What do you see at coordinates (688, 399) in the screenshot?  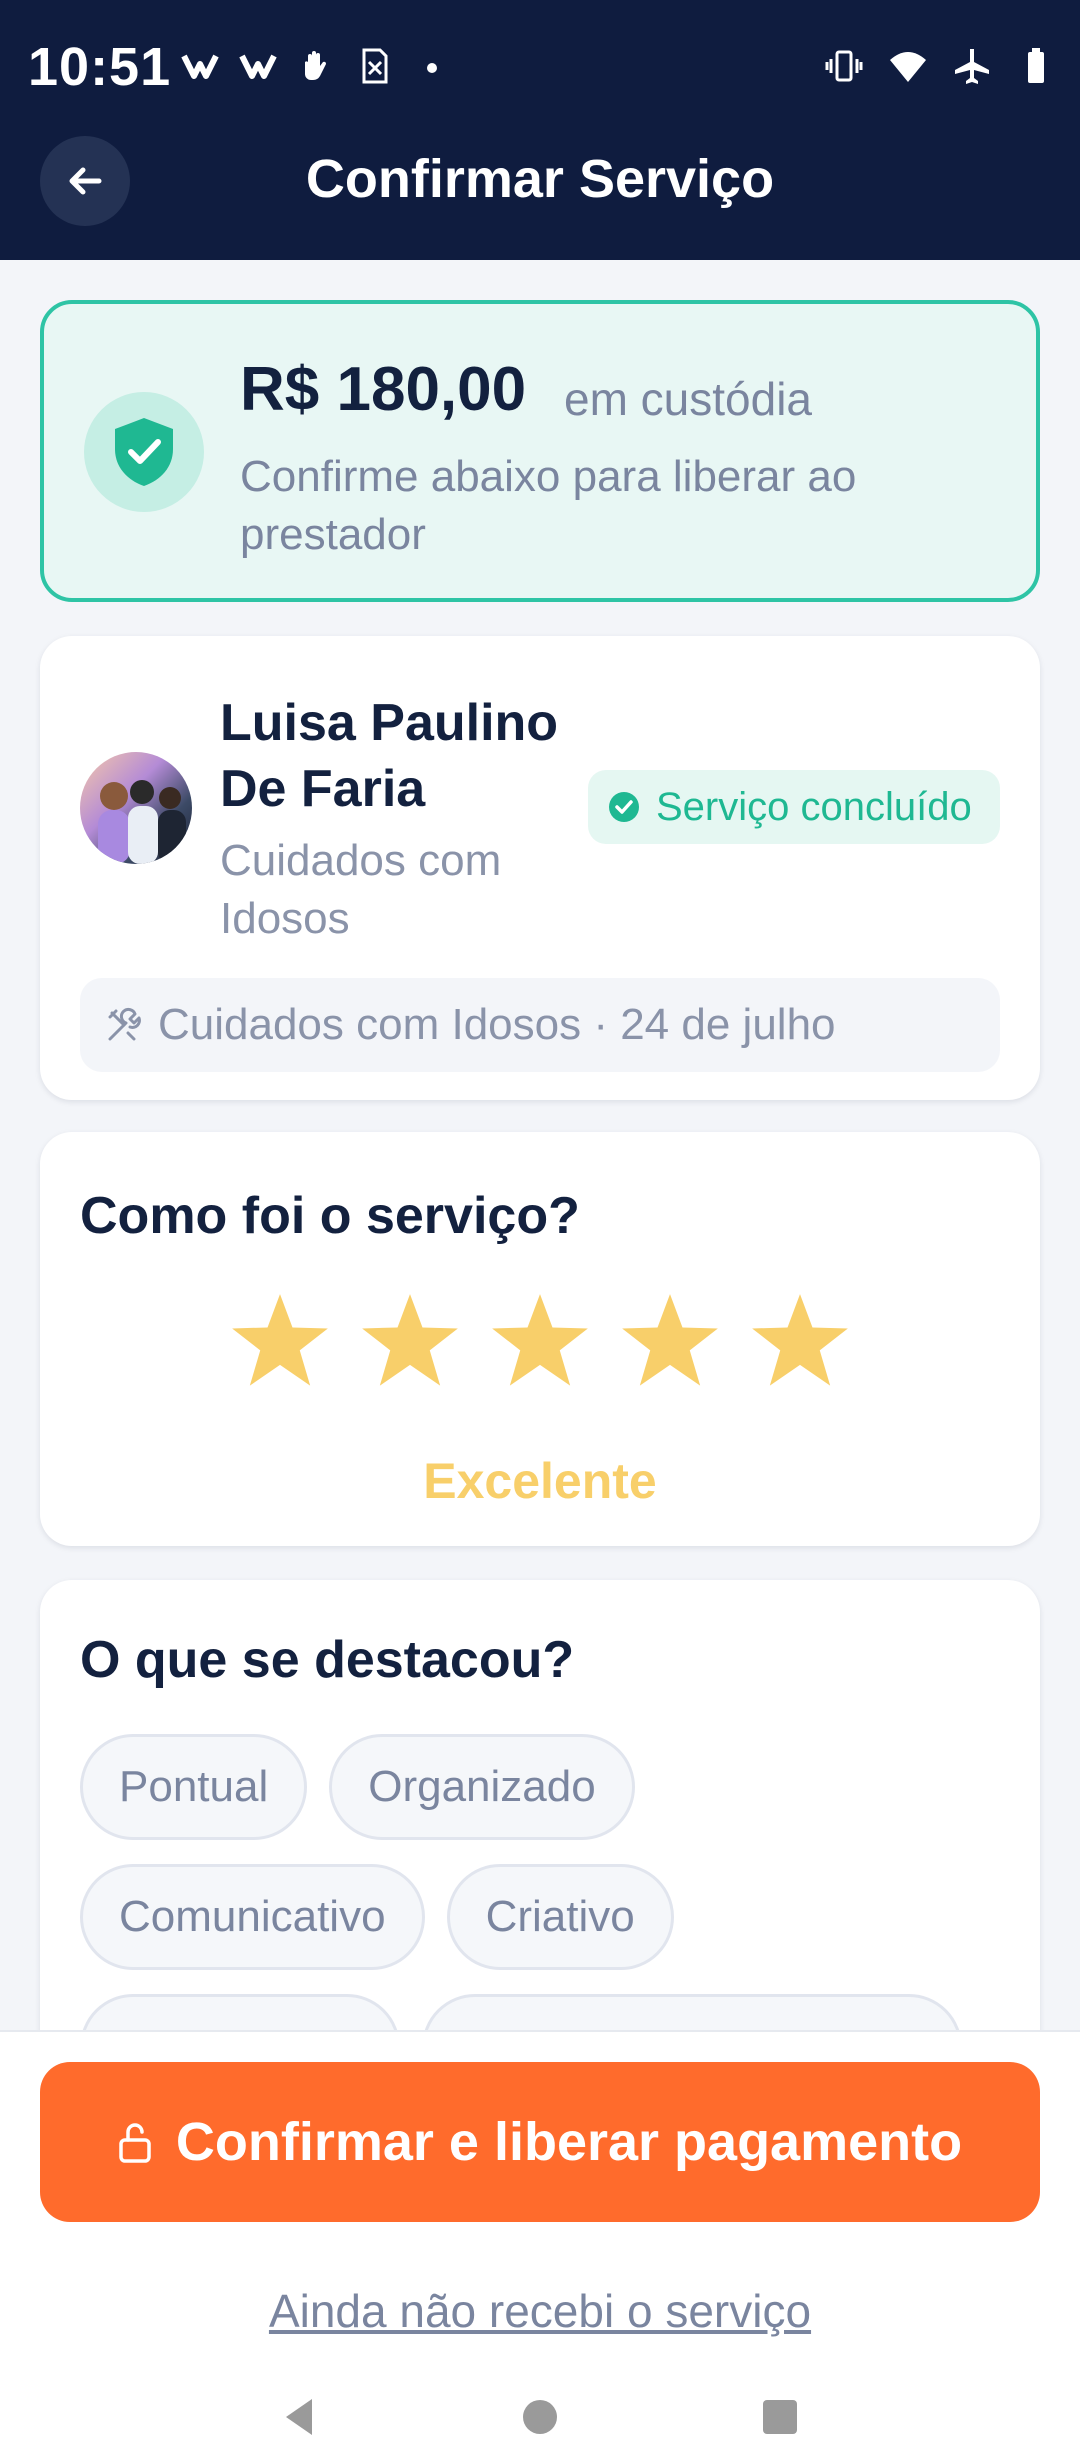 I see `escrow-status: em custódia` at bounding box center [688, 399].